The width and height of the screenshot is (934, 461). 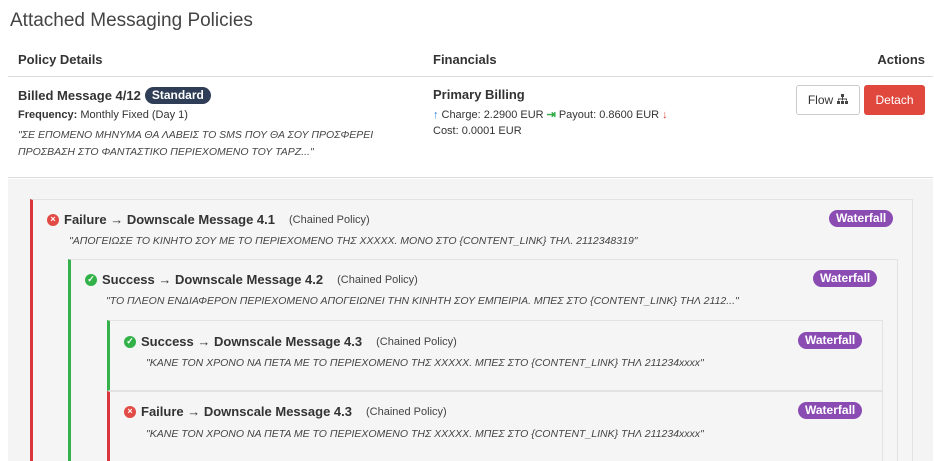 What do you see at coordinates (213, 279) in the screenshot?
I see `chained-policy-title: Success → Downscale Message 4.2` at bounding box center [213, 279].